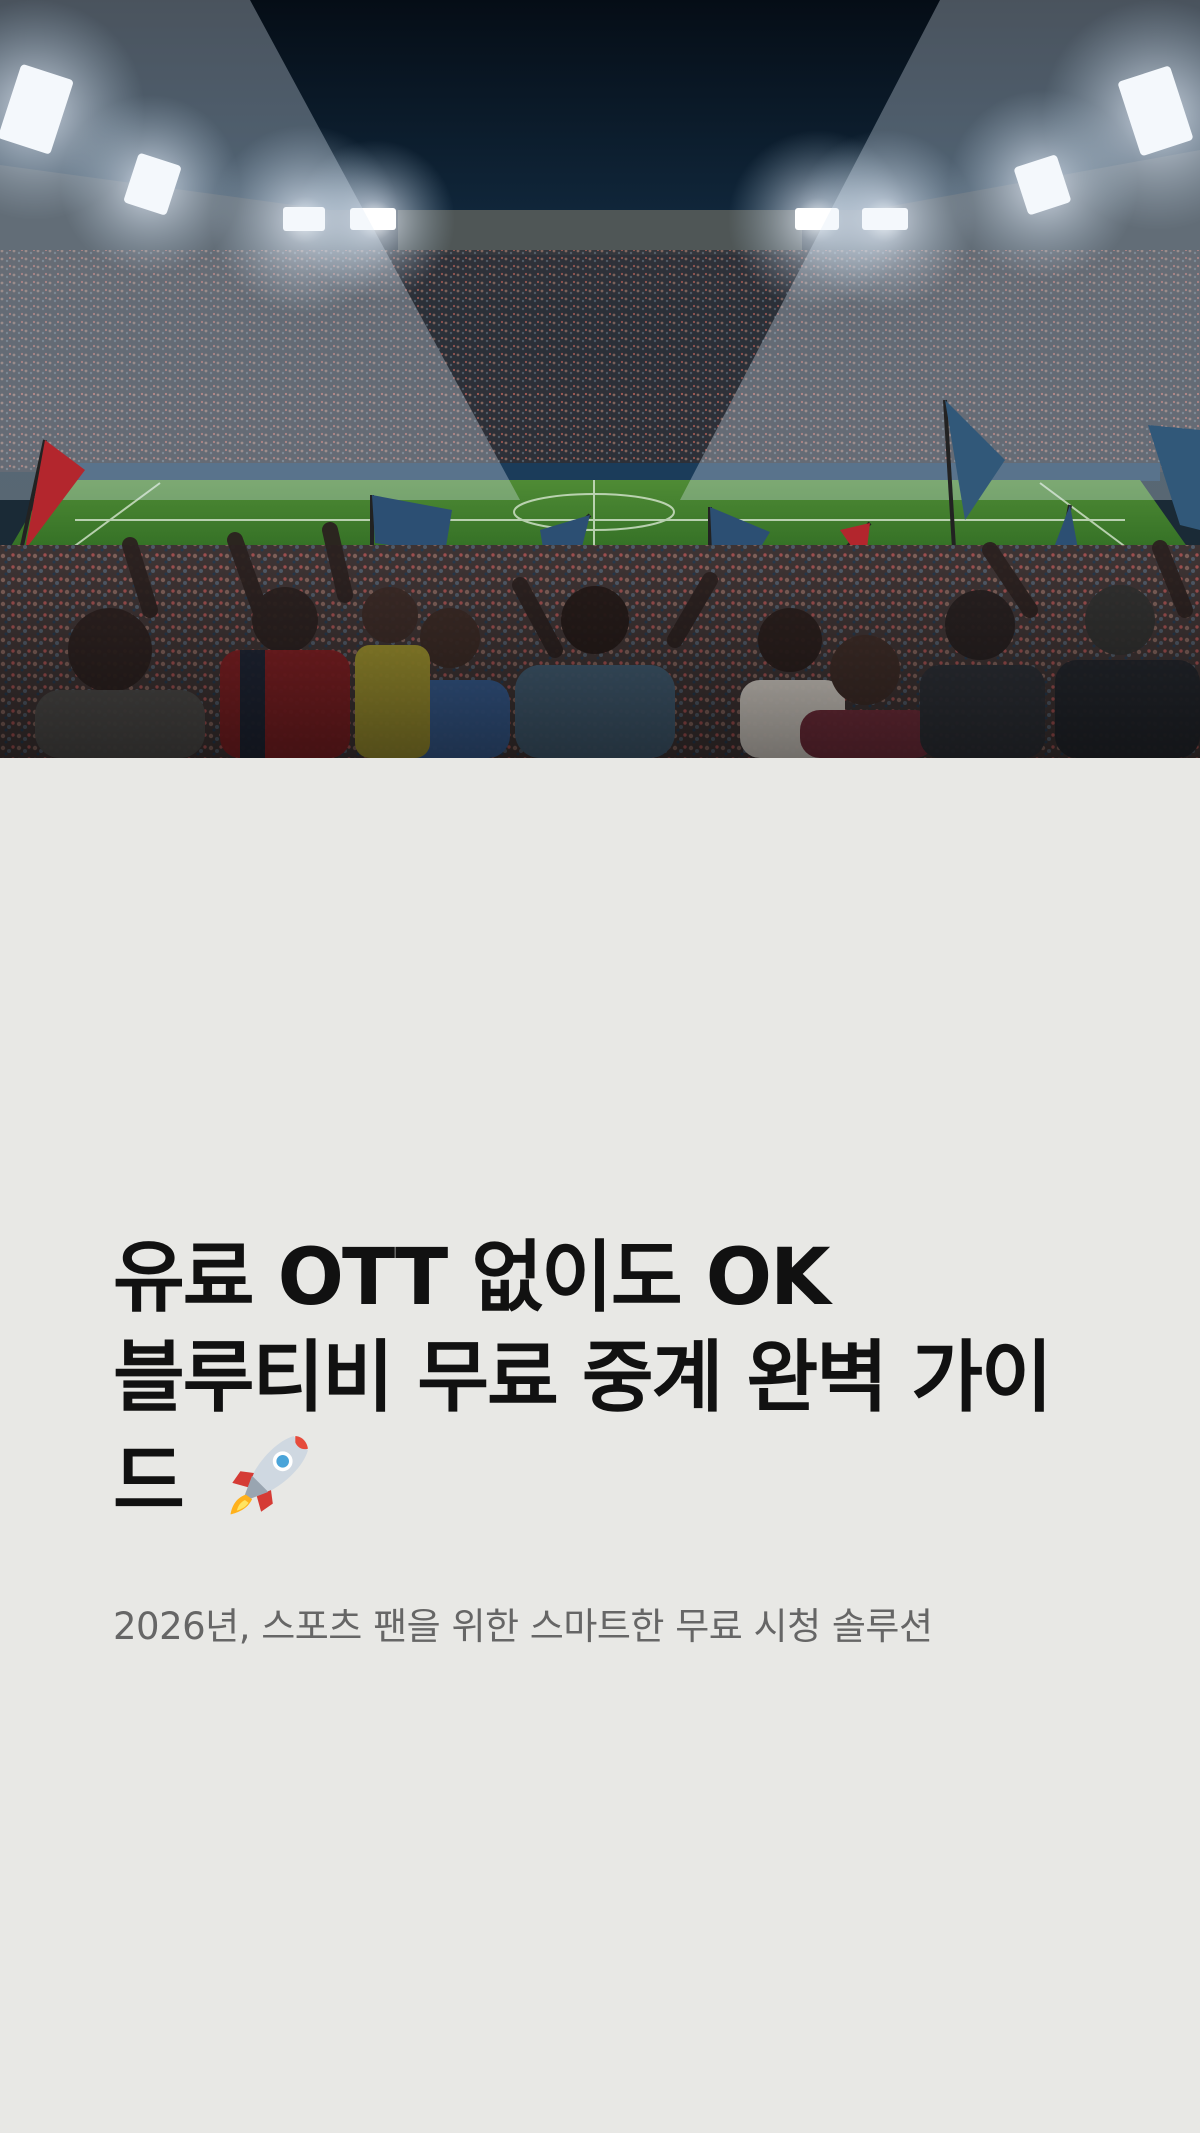 This screenshot has height=2133, width=1200. I want to click on rocket-icon, so click(269, 1475).